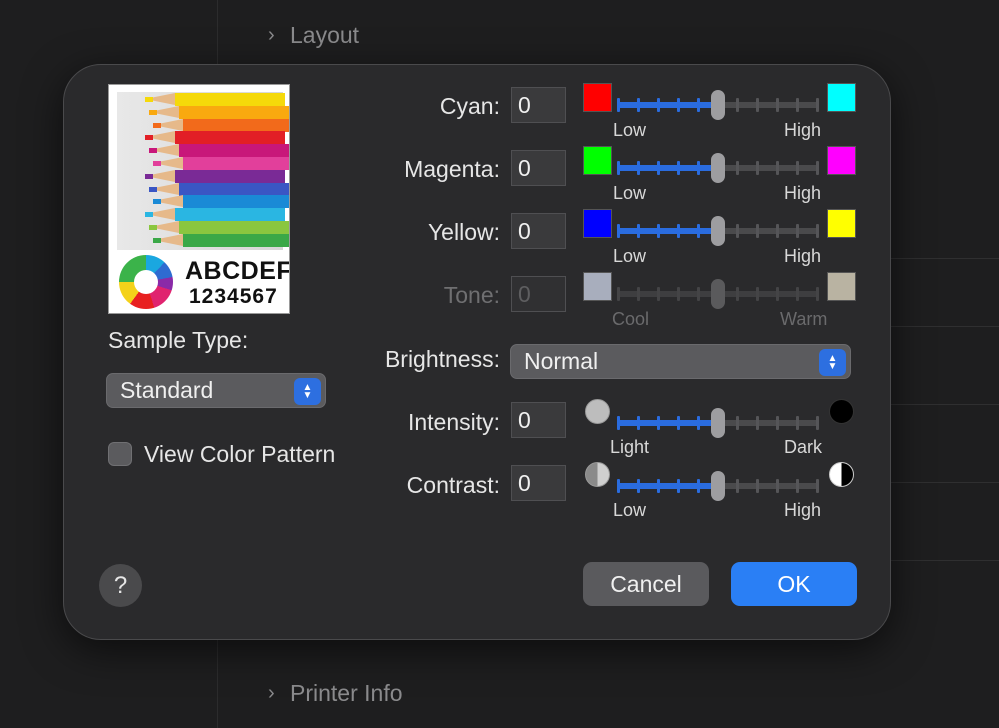 The height and width of the screenshot is (728, 999). I want to click on tone-low-swatch, so click(597, 286).